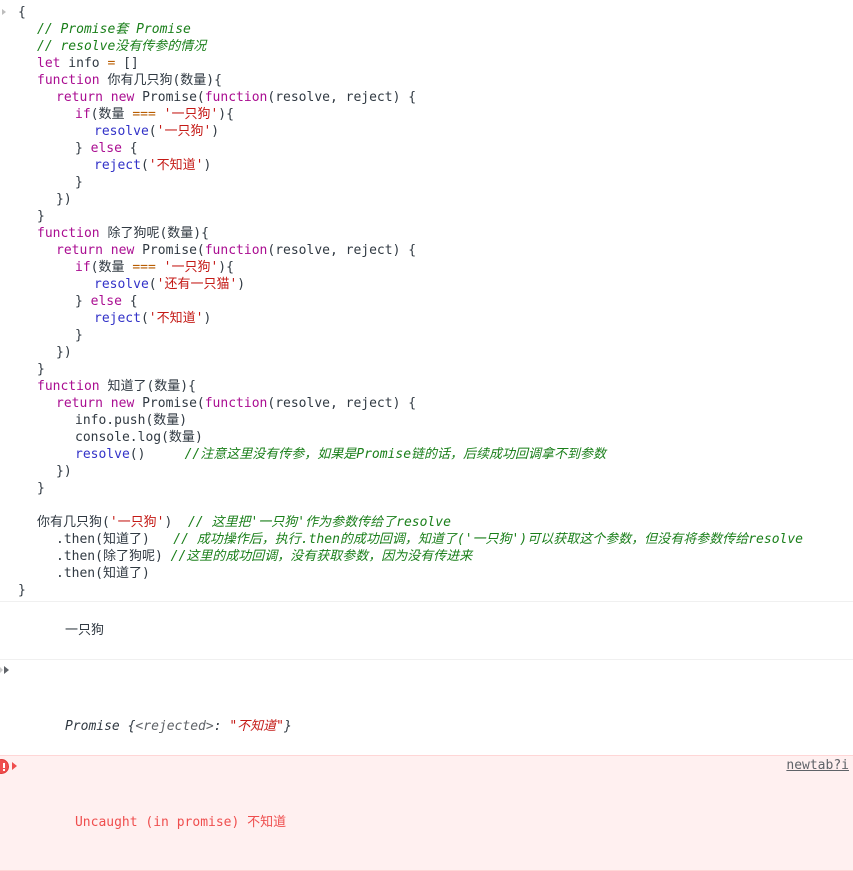 This screenshot has width=853, height=871. Describe the element at coordinates (201, 233) in the screenshot. I see `code-token-punc: ){` at that location.